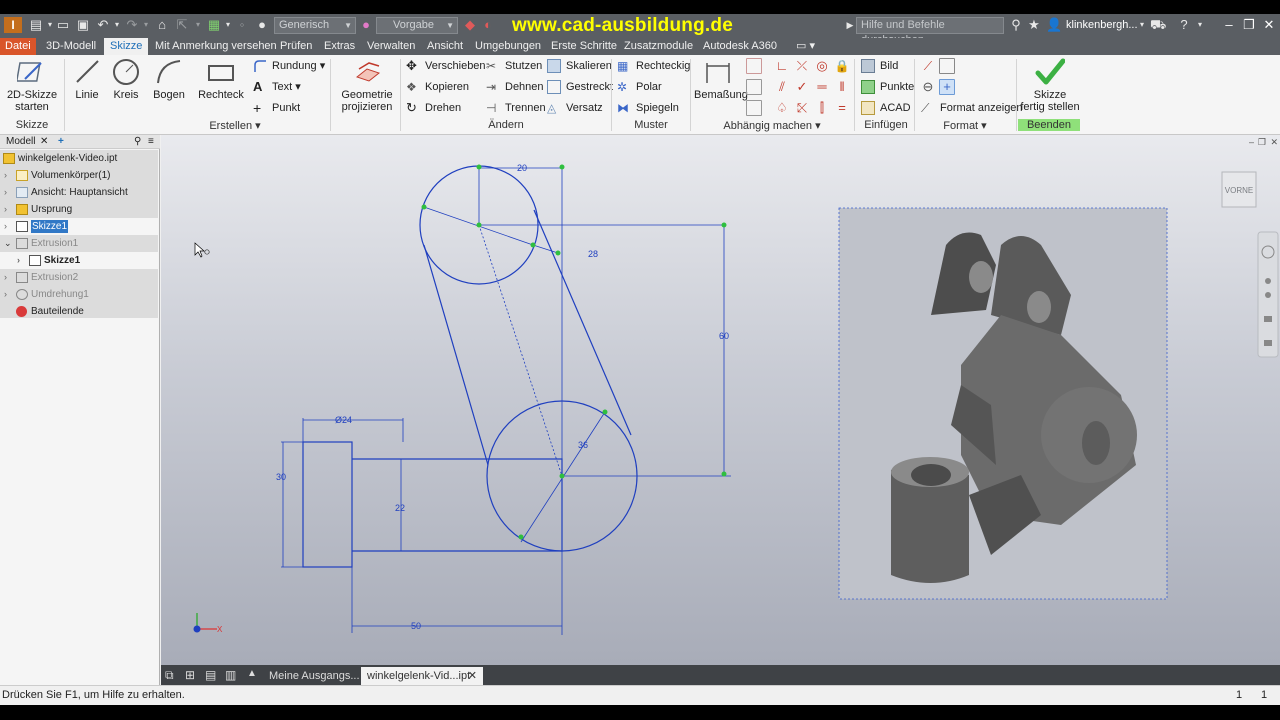 Image resolution: width=1280 pixels, height=720 pixels. I want to click on arrange-vertical-icon: ▥, so click(230, 675).